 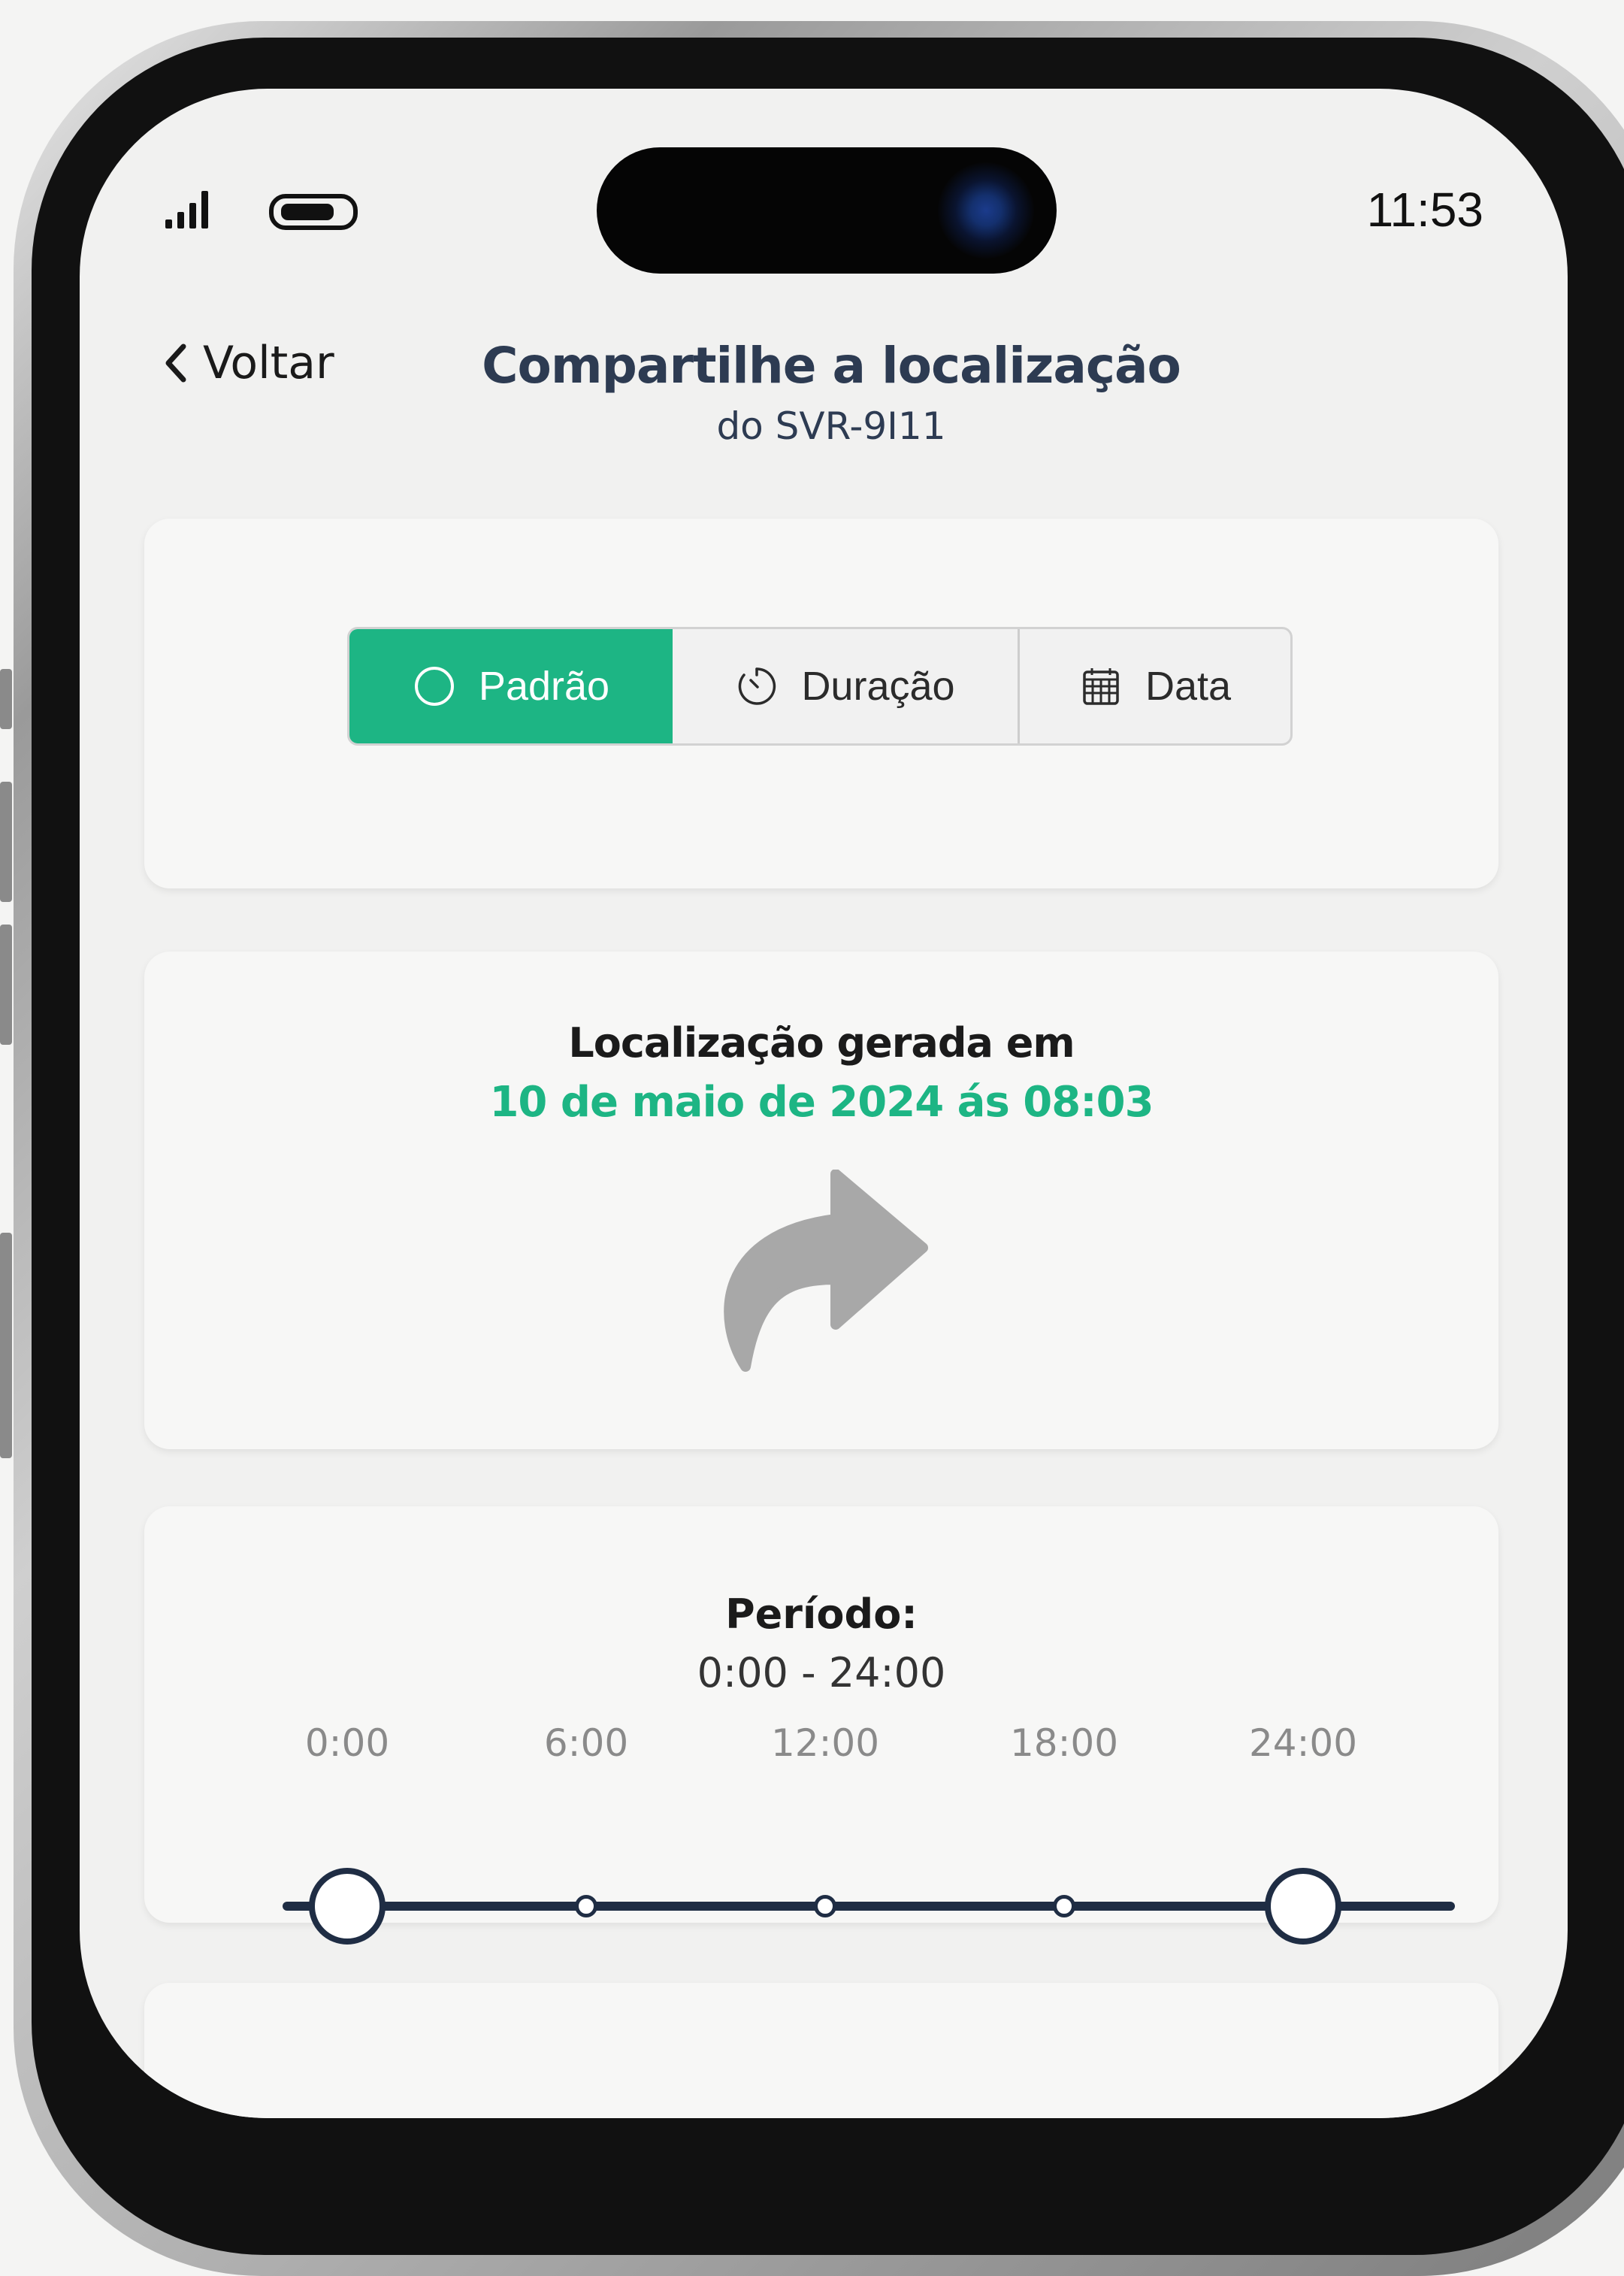 What do you see at coordinates (586, 1743) in the screenshot?
I see `tick-label-6: 6:00` at bounding box center [586, 1743].